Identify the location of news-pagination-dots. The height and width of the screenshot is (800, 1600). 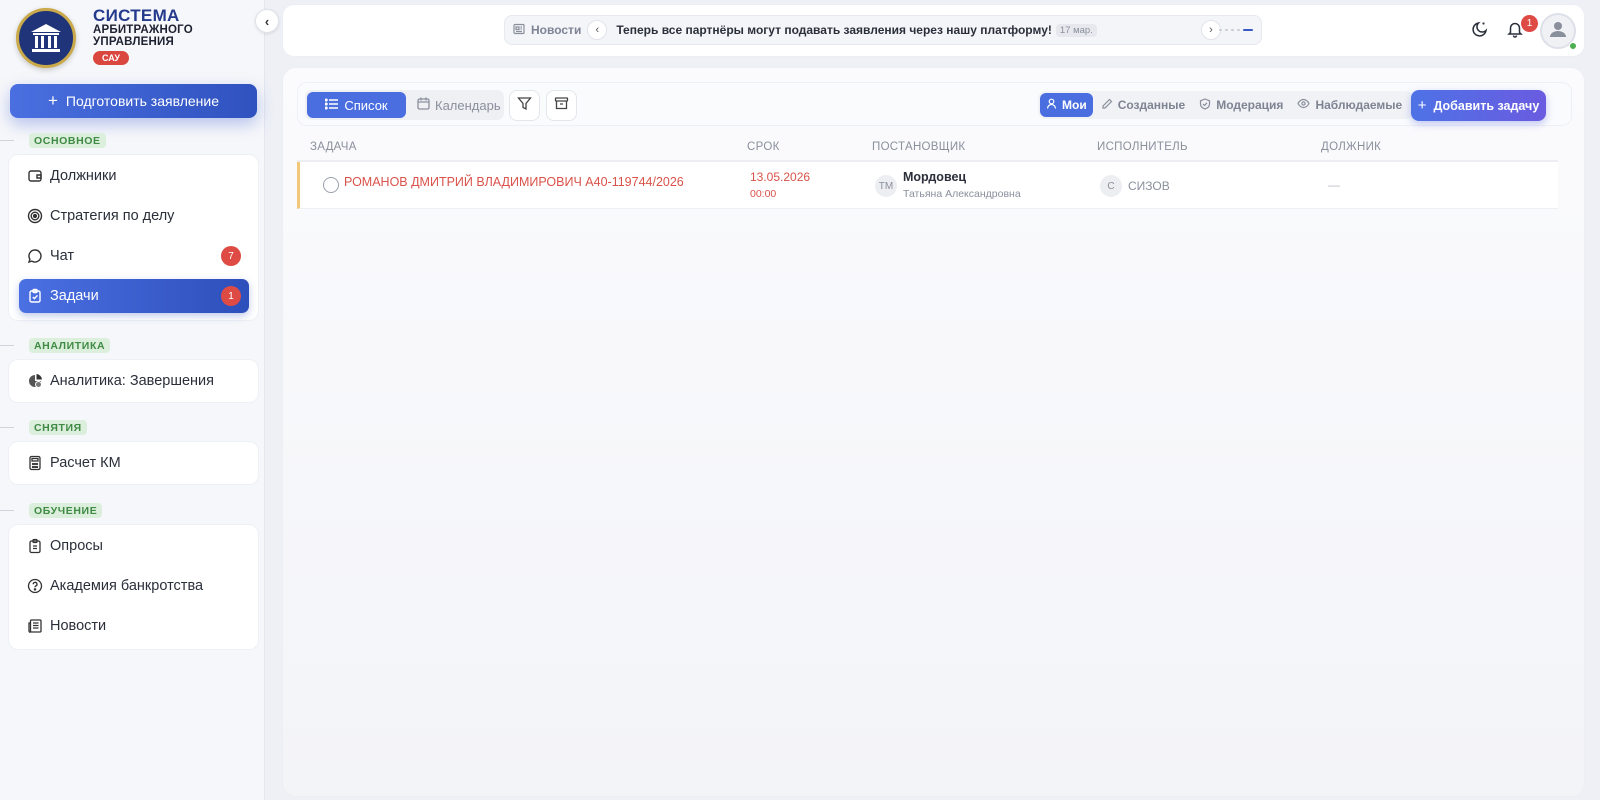
(1236, 30).